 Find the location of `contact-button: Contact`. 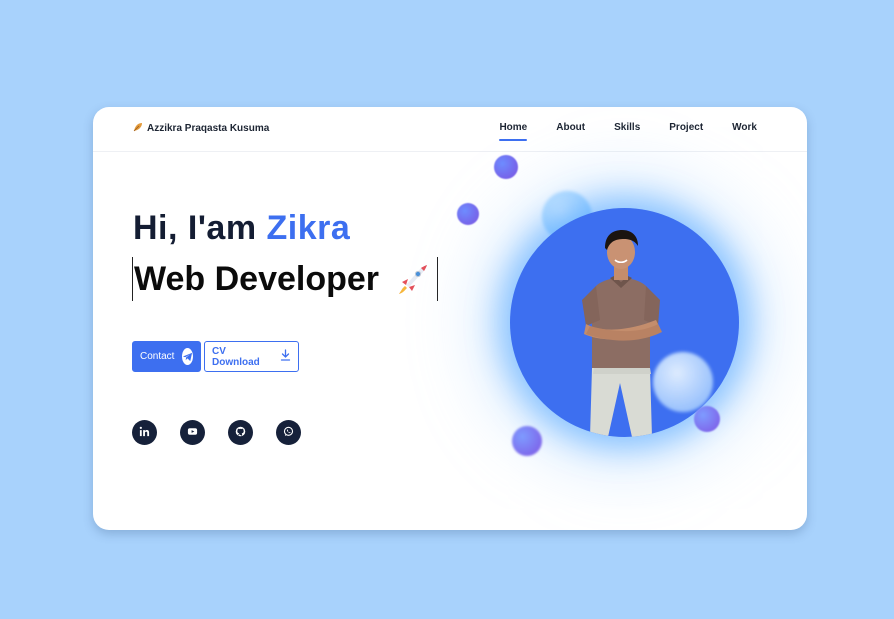

contact-button: Contact is located at coordinates (166, 356).